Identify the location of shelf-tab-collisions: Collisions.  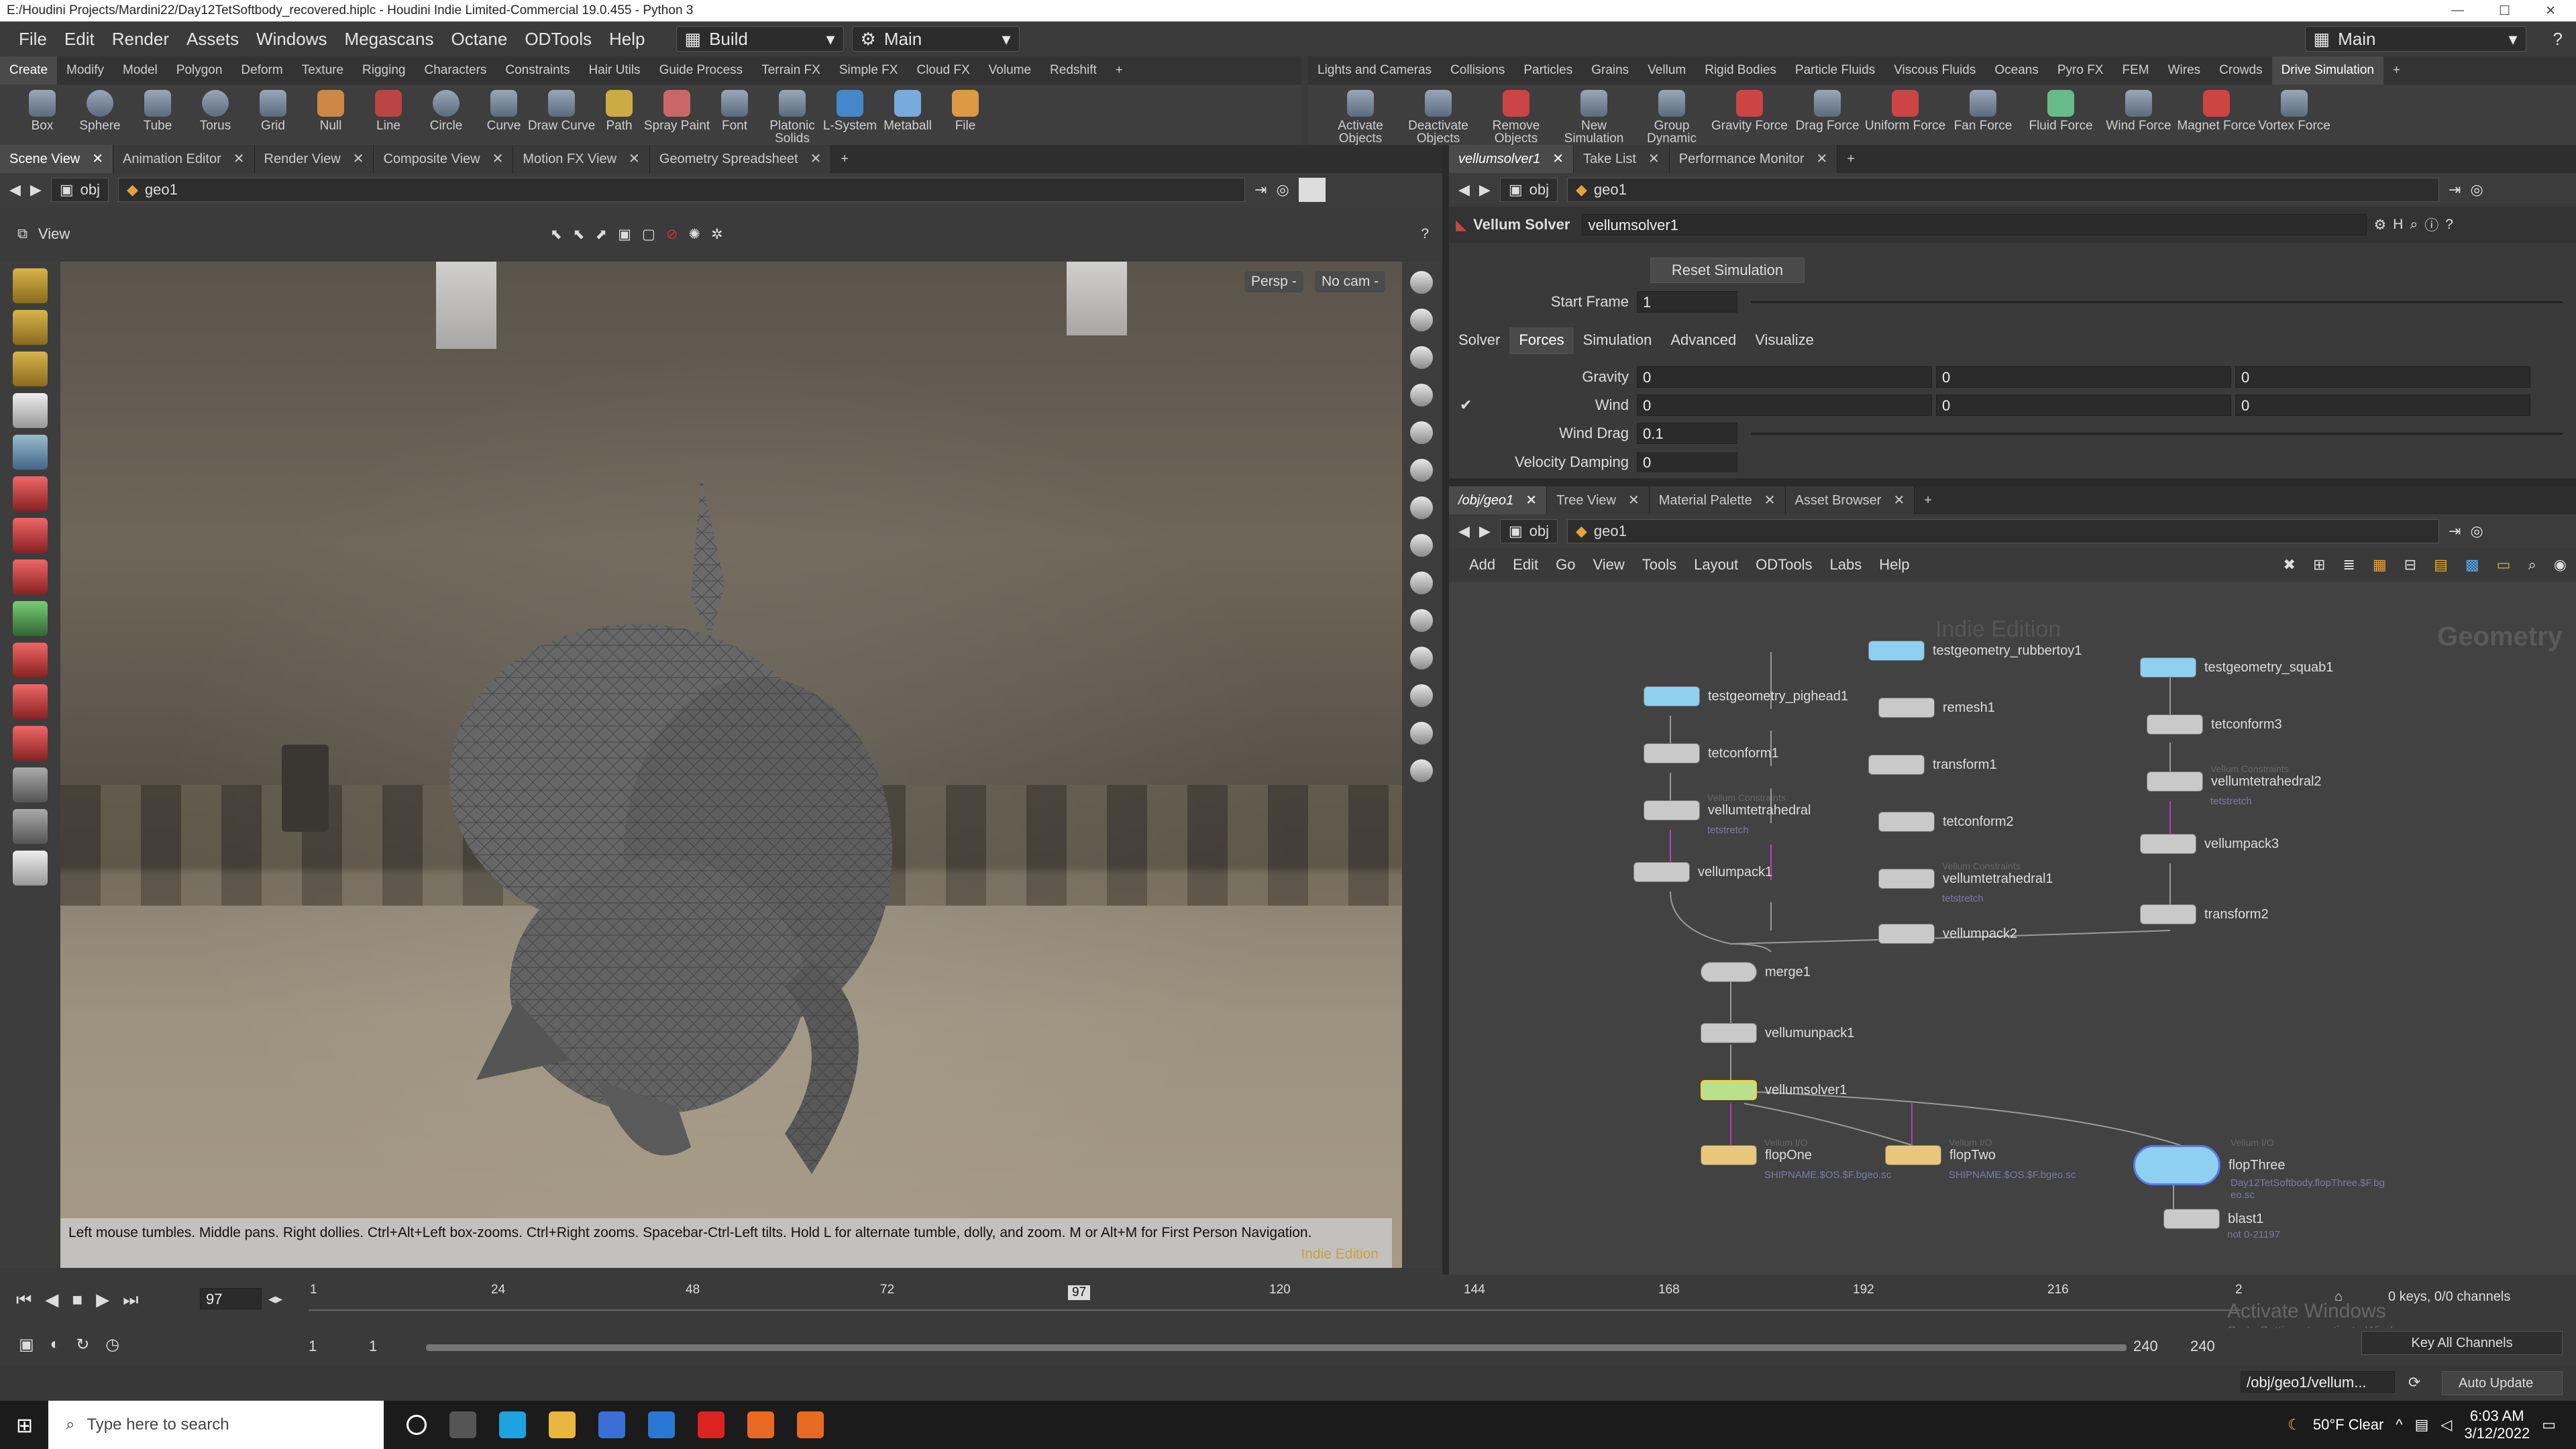
(1477, 70).